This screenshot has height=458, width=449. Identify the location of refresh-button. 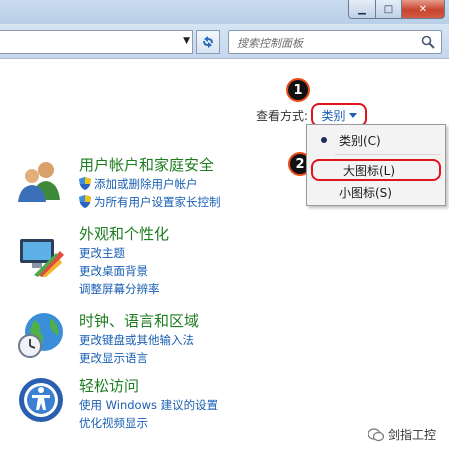
(208, 42).